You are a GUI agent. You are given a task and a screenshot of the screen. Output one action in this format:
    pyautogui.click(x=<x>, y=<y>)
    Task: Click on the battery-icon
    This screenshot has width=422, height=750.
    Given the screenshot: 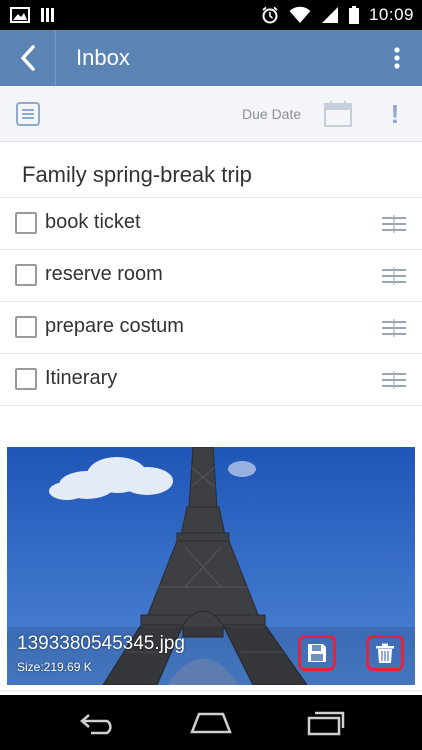 What is the action you would take?
    pyautogui.click(x=353, y=15)
    